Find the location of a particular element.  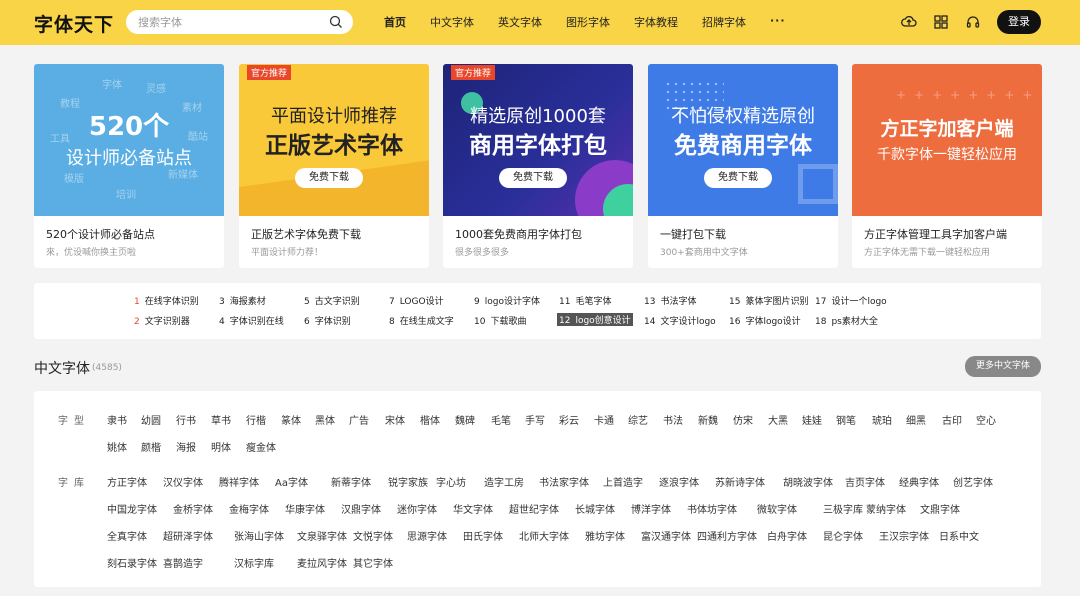

hot-keyword-highlighted: 12 logo创意设计 is located at coordinates (595, 319).